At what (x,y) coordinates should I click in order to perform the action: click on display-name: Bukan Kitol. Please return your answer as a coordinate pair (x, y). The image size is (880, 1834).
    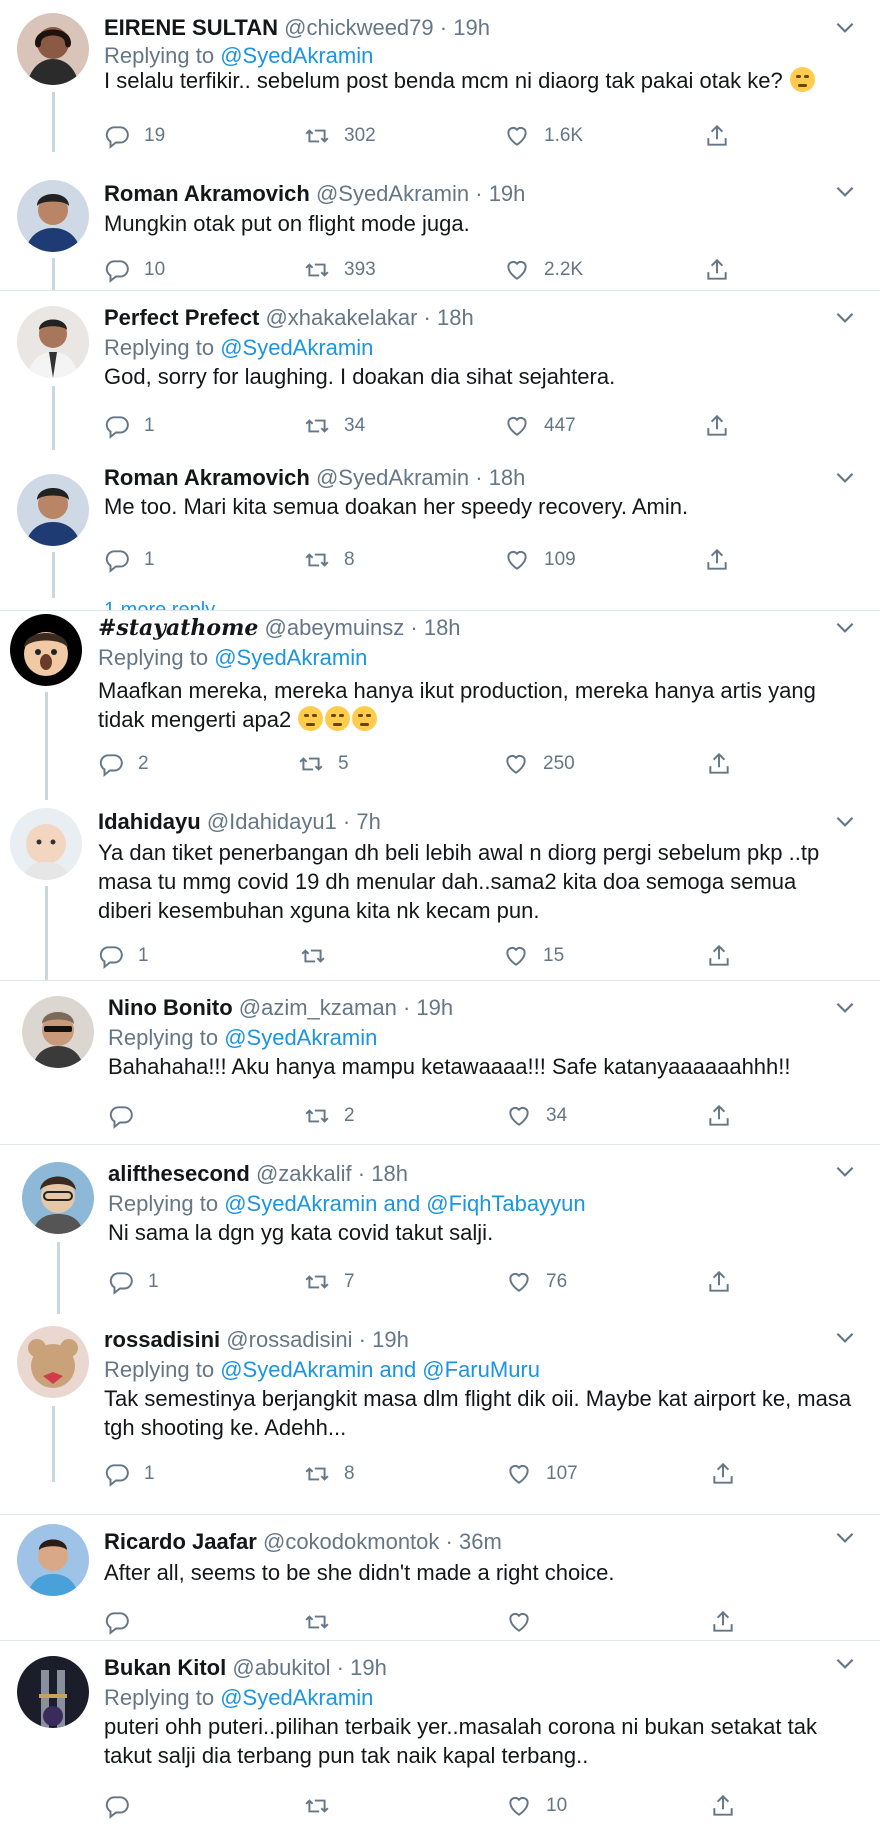
    Looking at the image, I should click on (165, 1667).